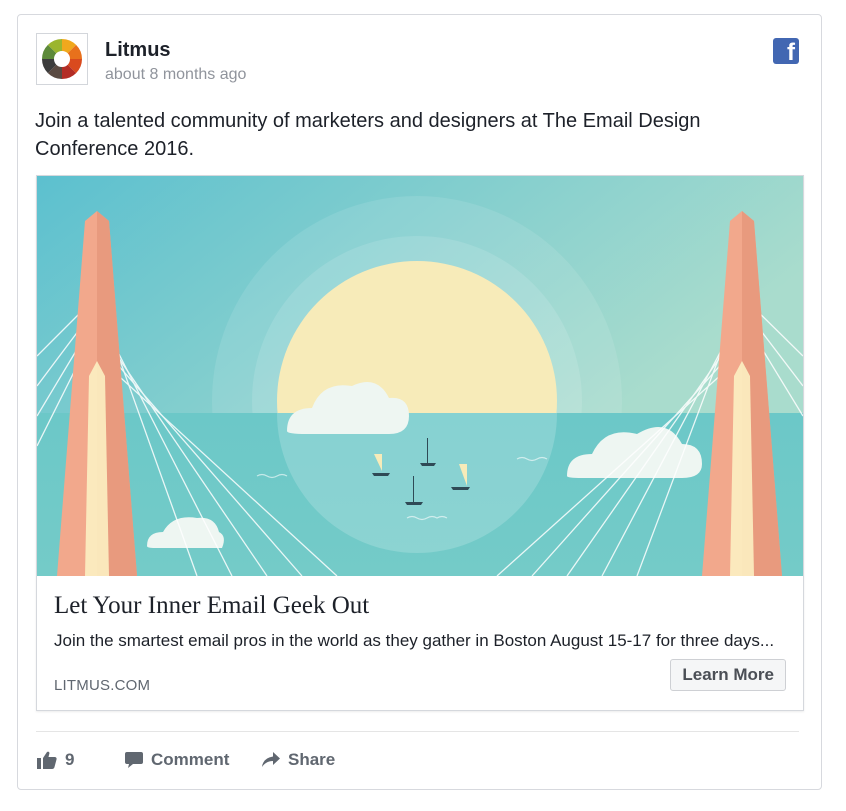  I want to click on litmus-logo-icon, so click(62, 59).